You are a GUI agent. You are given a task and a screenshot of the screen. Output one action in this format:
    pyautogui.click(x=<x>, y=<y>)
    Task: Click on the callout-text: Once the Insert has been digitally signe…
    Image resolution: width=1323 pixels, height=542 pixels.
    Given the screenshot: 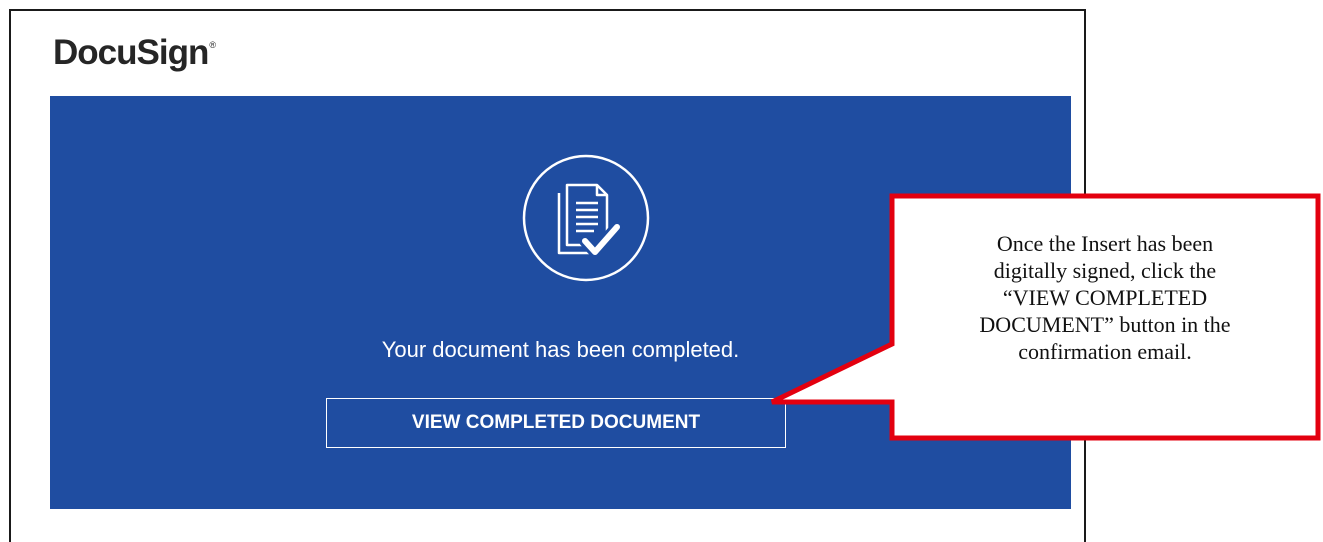 What is the action you would take?
    pyautogui.click(x=1105, y=297)
    